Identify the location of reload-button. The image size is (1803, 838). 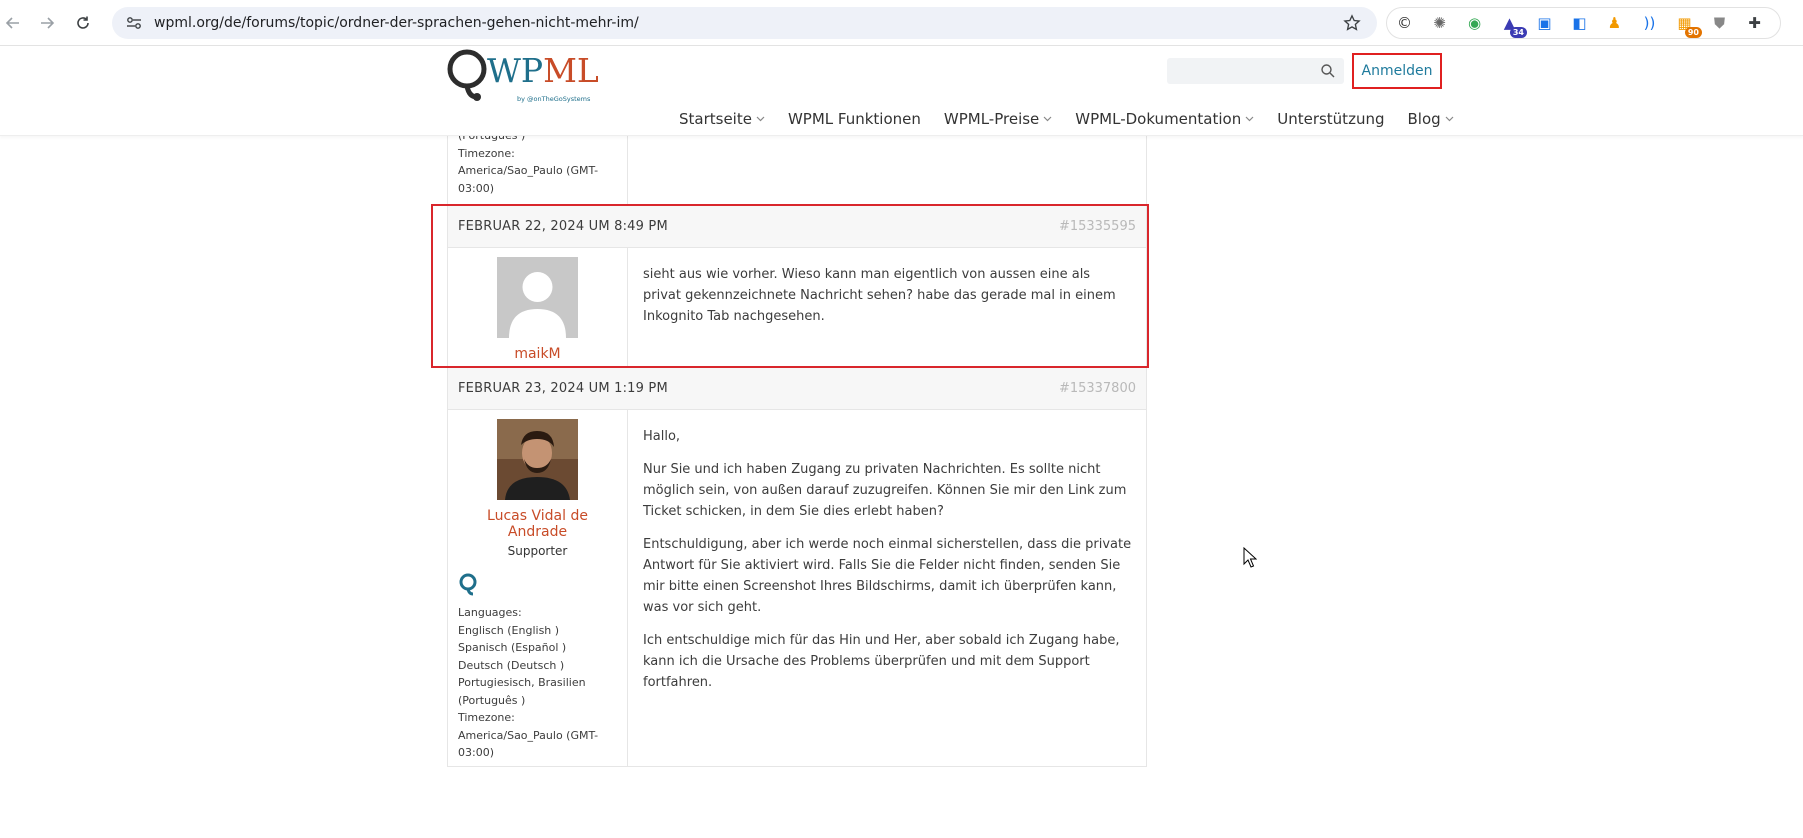
(83, 23).